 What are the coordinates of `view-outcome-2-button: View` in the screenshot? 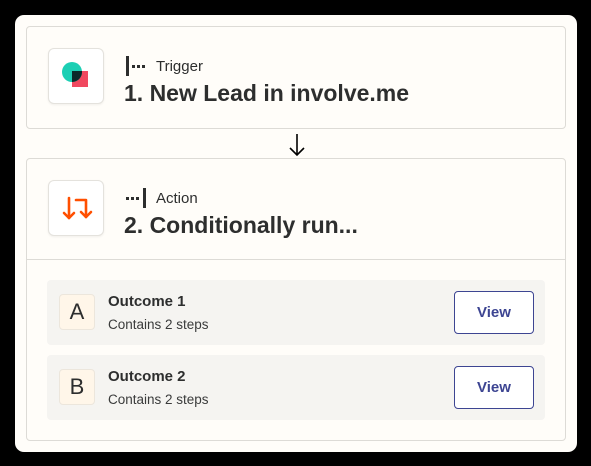 It's located at (494, 387).